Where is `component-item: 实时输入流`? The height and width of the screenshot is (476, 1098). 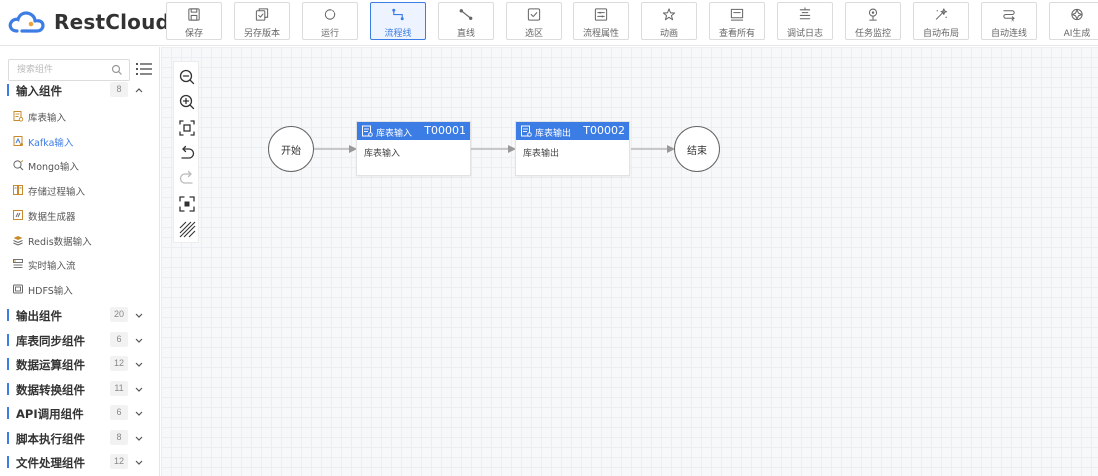 component-item: 实时输入流 is located at coordinates (80, 264).